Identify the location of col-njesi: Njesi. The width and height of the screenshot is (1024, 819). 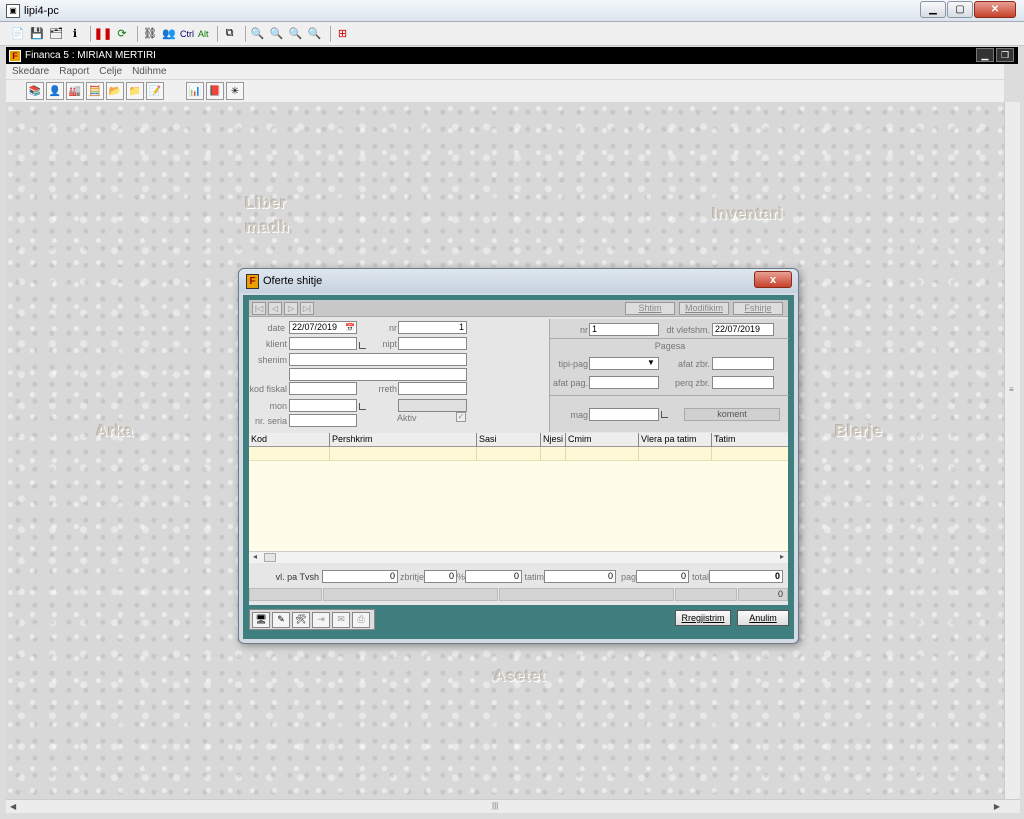
(553, 440).